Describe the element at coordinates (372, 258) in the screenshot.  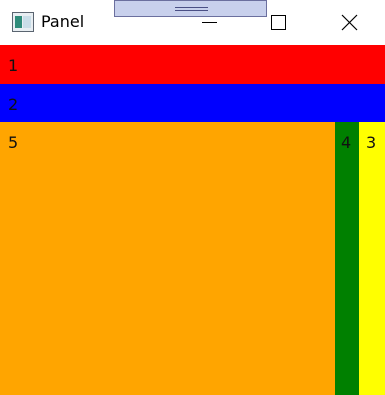
I see `dock-panel-3: 3` at that location.